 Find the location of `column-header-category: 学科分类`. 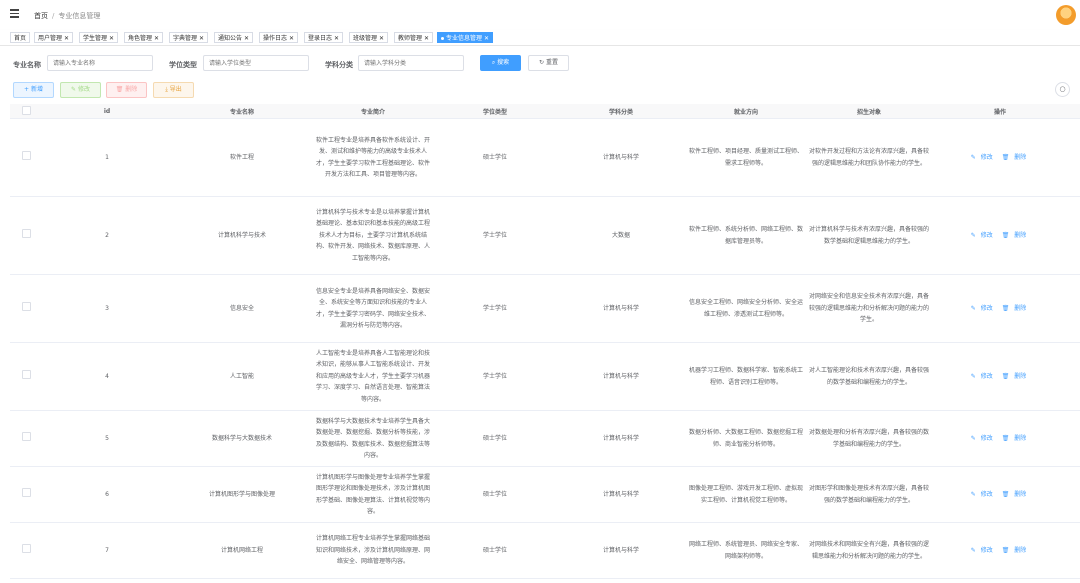

column-header-category: 学科分类 is located at coordinates (621, 111).